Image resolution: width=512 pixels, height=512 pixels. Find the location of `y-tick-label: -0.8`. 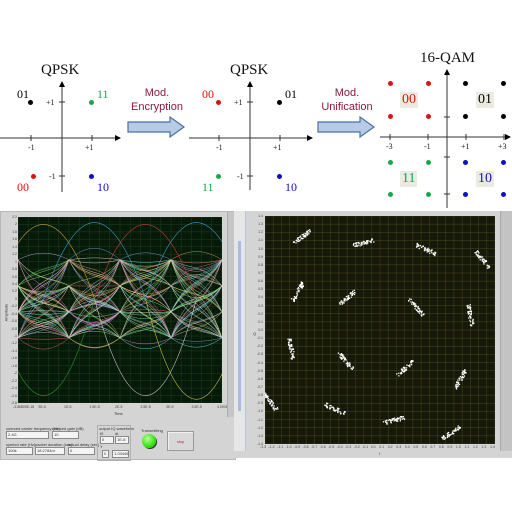

y-tick-label: -0.8 is located at coordinates (259, 395).